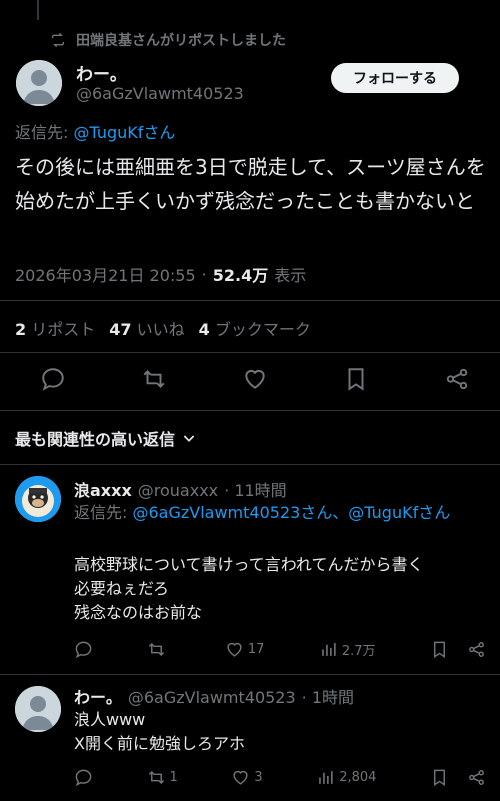 The height and width of the screenshot is (801, 500). Describe the element at coordinates (124, 132) in the screenshot. I see `reply-to-user-link: @TuguKfさん` at that location.